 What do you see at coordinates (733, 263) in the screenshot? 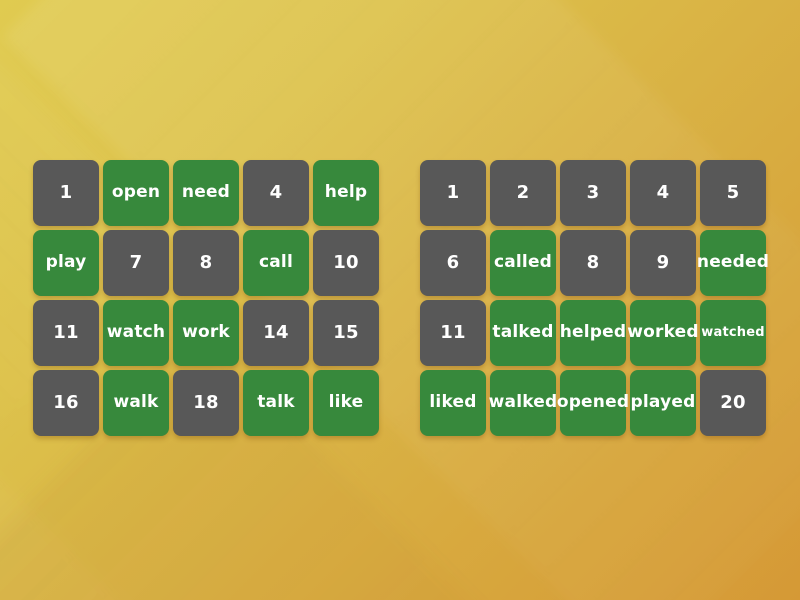
I see `tile: needed` at bounding box center [733, 263].